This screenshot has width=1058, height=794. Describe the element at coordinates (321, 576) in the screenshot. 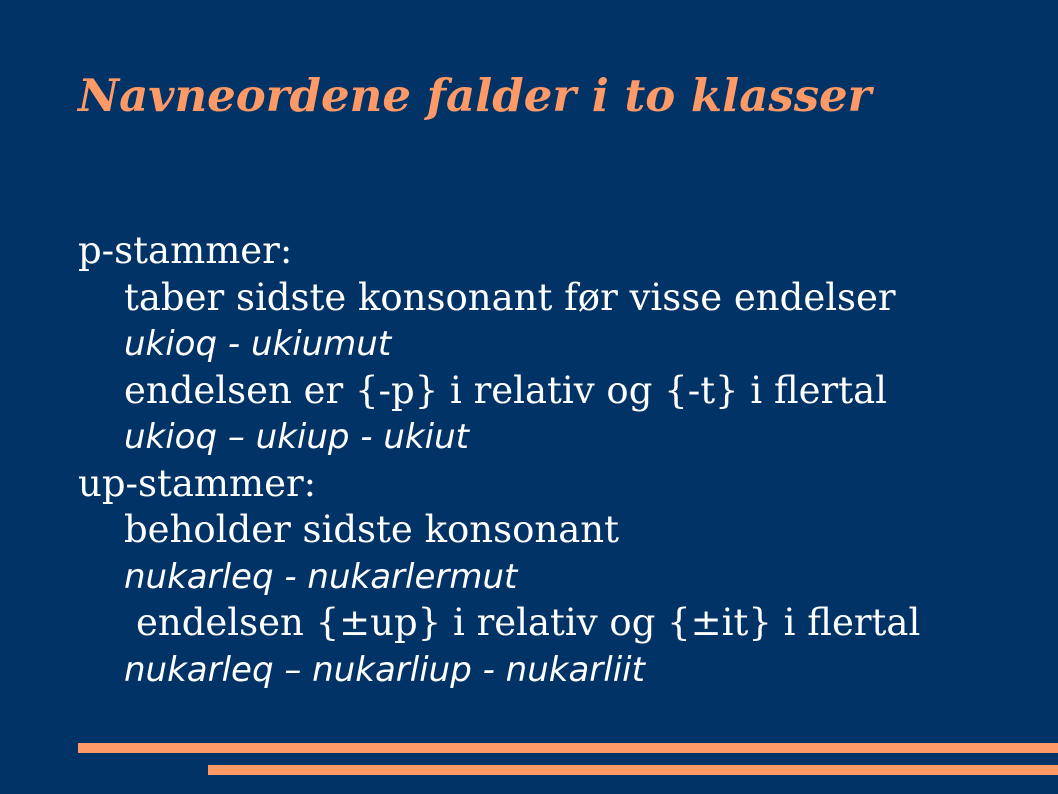

I see `example-text: nukarleq - nukarlermut` at that location.